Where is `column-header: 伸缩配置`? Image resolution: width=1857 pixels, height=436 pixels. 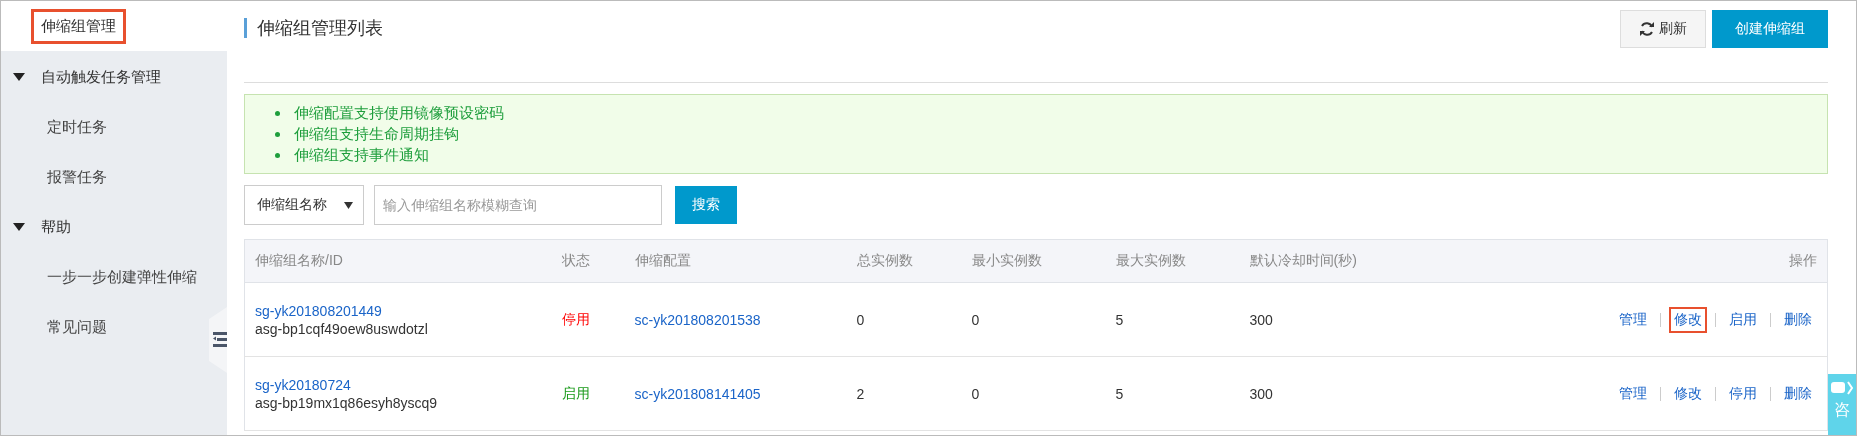 column-header: 伸缩配置 is located at coordinates (662, 260).